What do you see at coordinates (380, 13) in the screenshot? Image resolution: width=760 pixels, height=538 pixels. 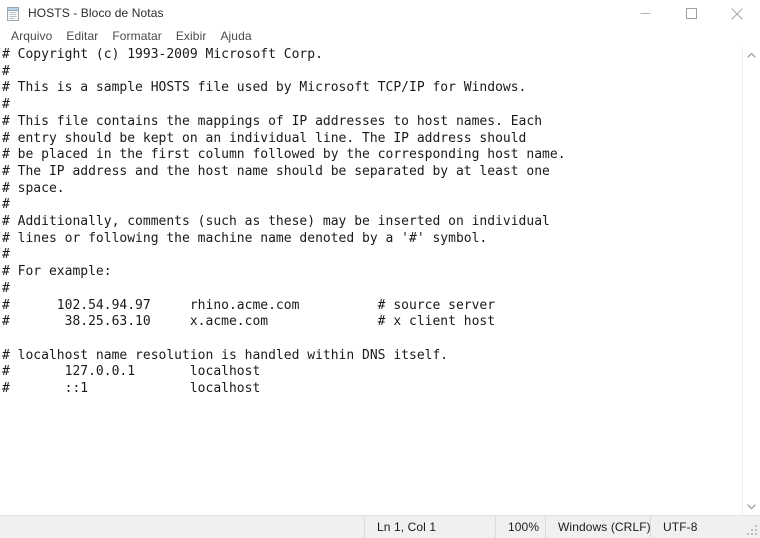 I see `title-bar: HOSTS - Bloco de Notas` at bounding box center [380, 13].